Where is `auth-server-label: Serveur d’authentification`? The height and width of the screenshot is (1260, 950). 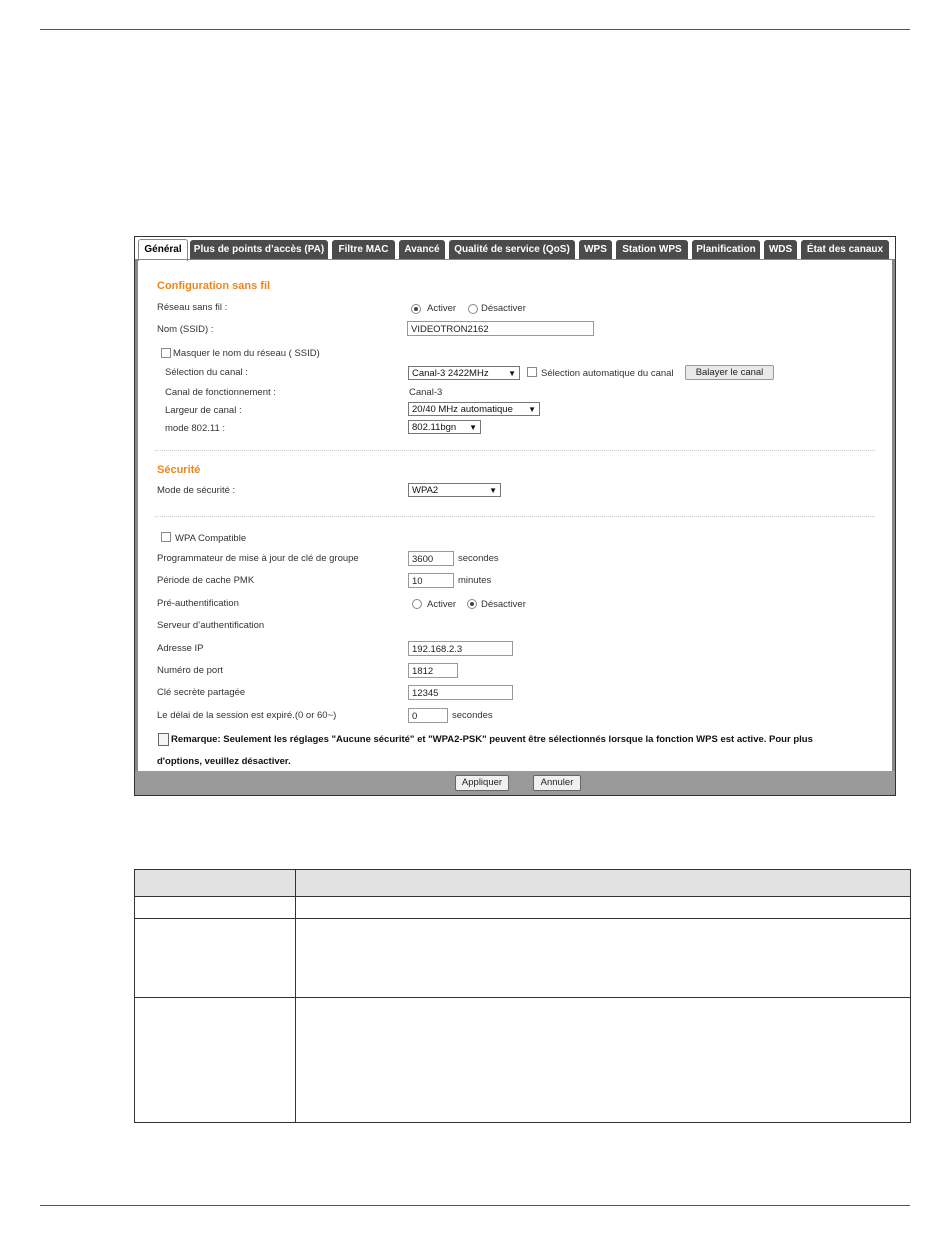 auth-server-label: Serveur d’authentification is located at coordinates (211, 625).